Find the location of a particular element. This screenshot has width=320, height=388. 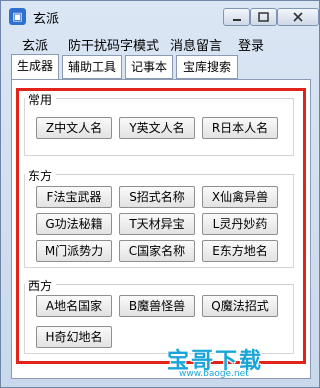

maximize-button is located at coordinates (263, 17).